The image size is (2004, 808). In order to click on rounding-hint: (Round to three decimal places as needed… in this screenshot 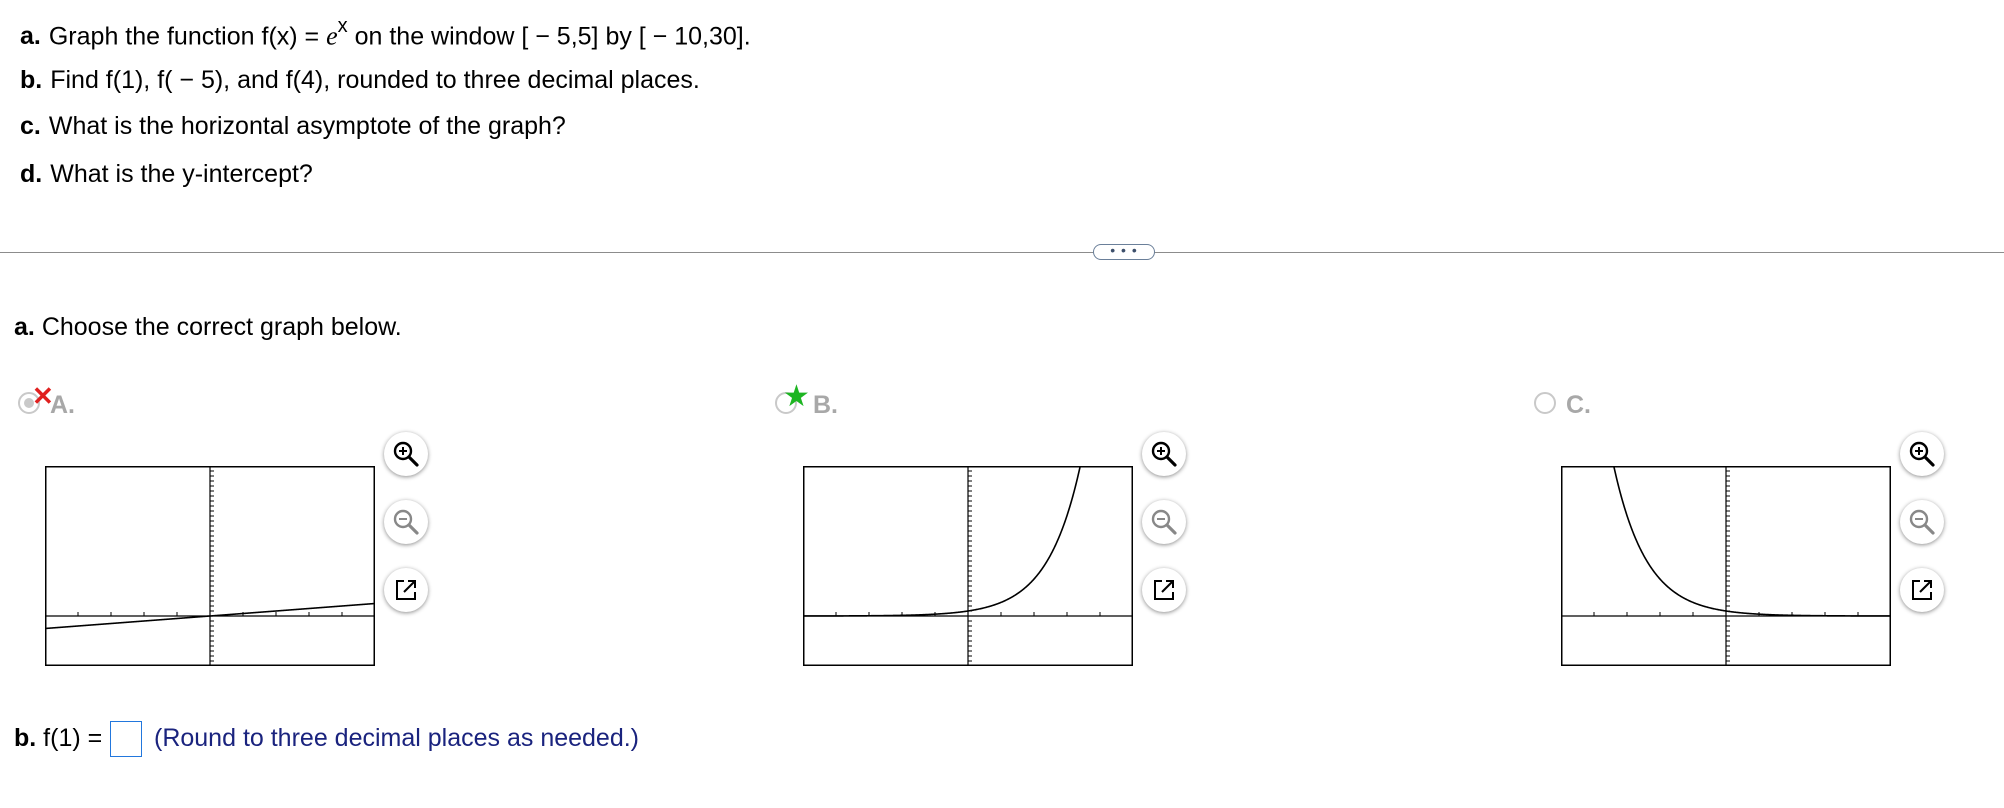, I will do `click(397, 738)`.